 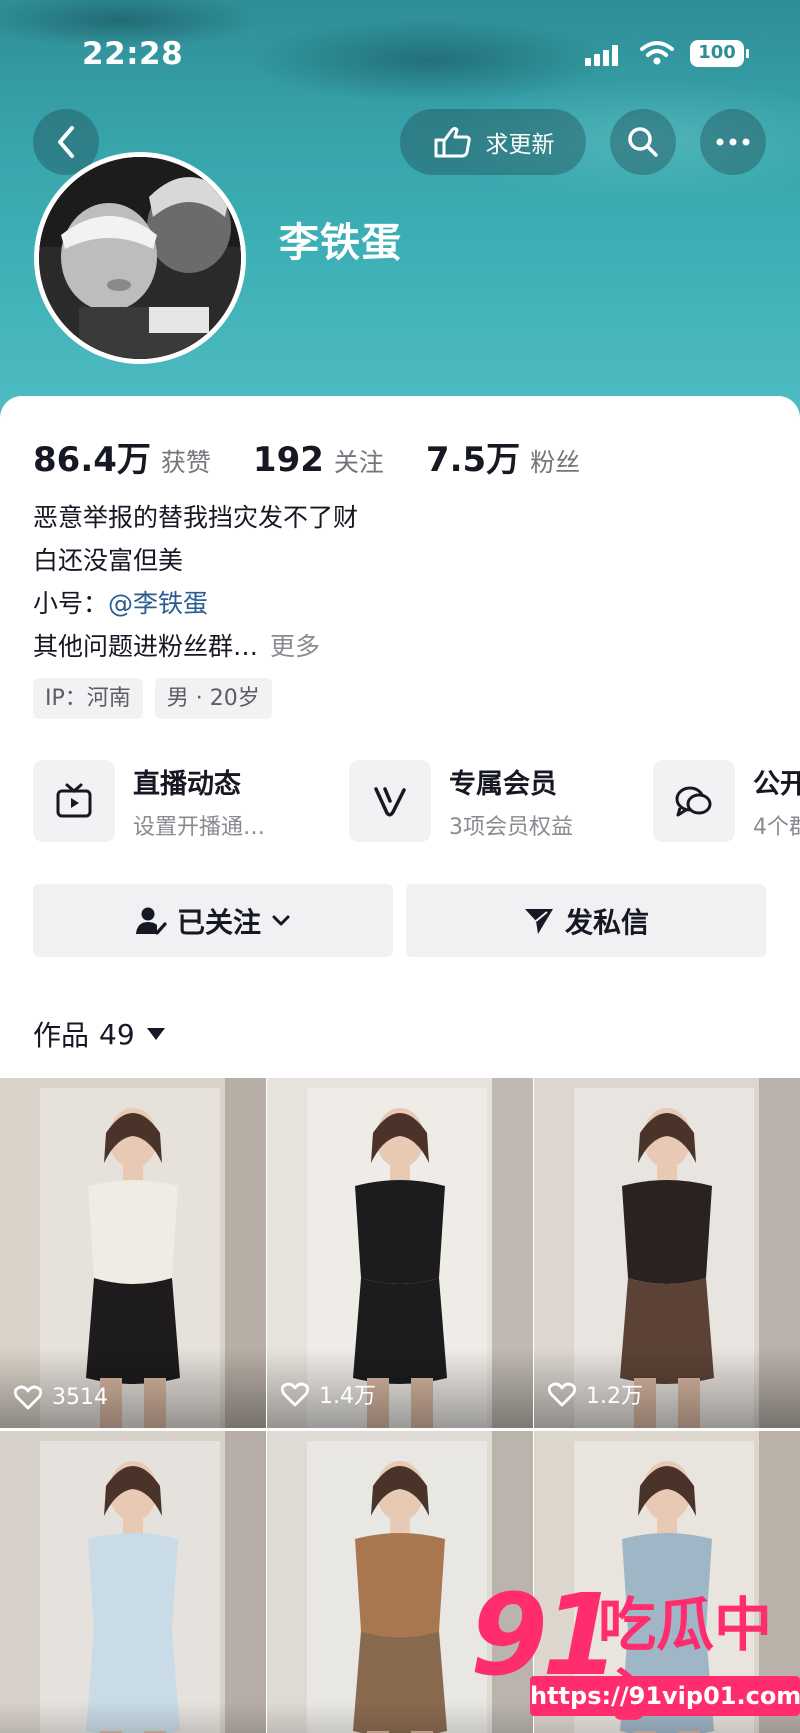 What do you see at coordinates (152, 698) in the screenshot?
I see `profile-tags: IP：河南 男 · 20岁` at bounding box center [152, 698].